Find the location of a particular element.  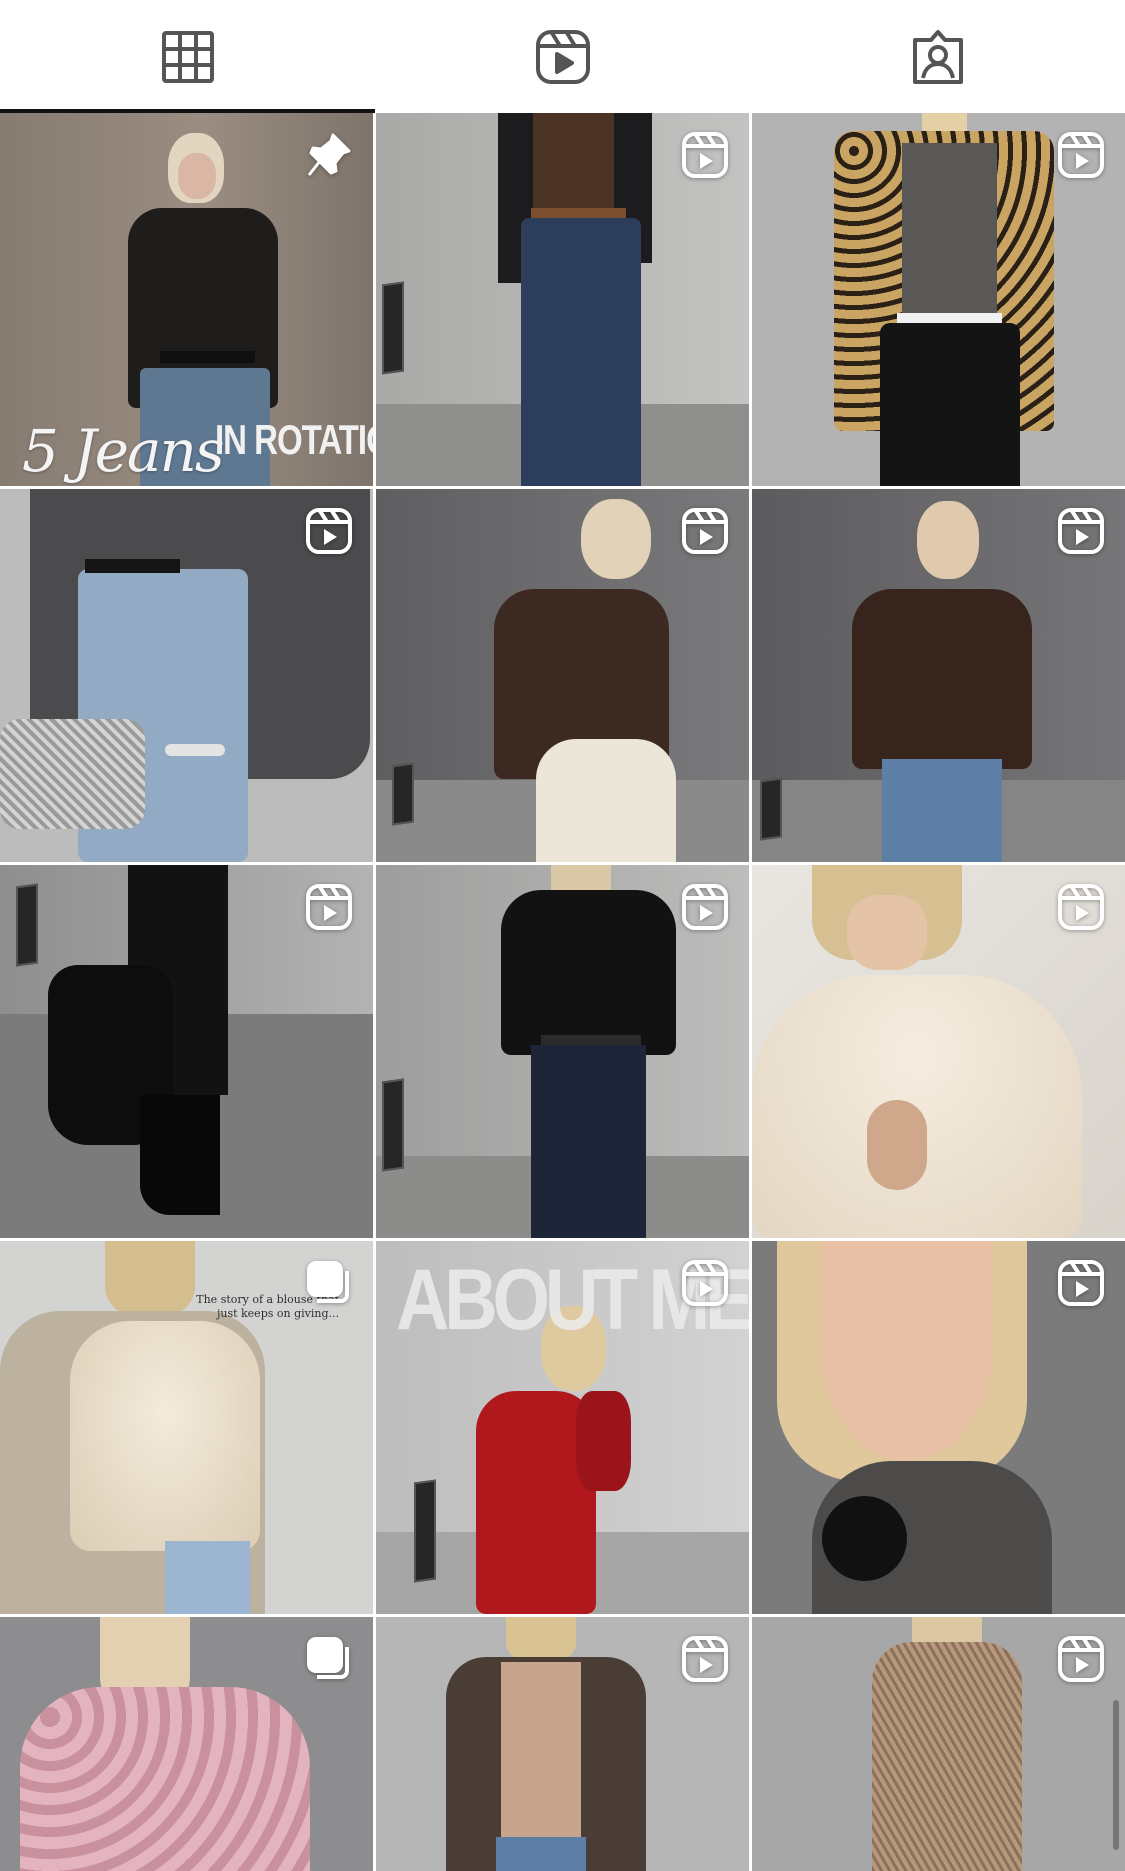

grid-icon is located at coordinates (187, 56).